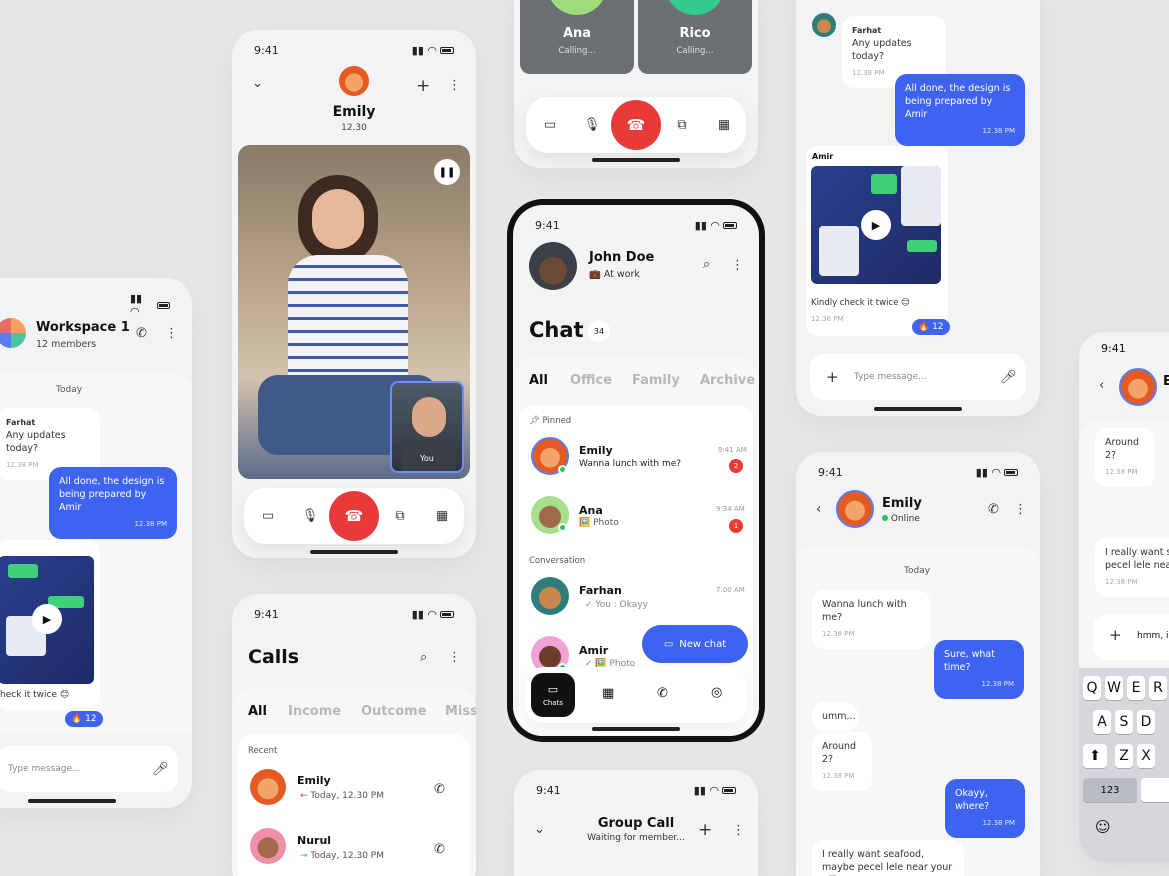  Describe the element at coordinates (460, 711) in the screenshot. I see `tab-missed: Miss` at that location.